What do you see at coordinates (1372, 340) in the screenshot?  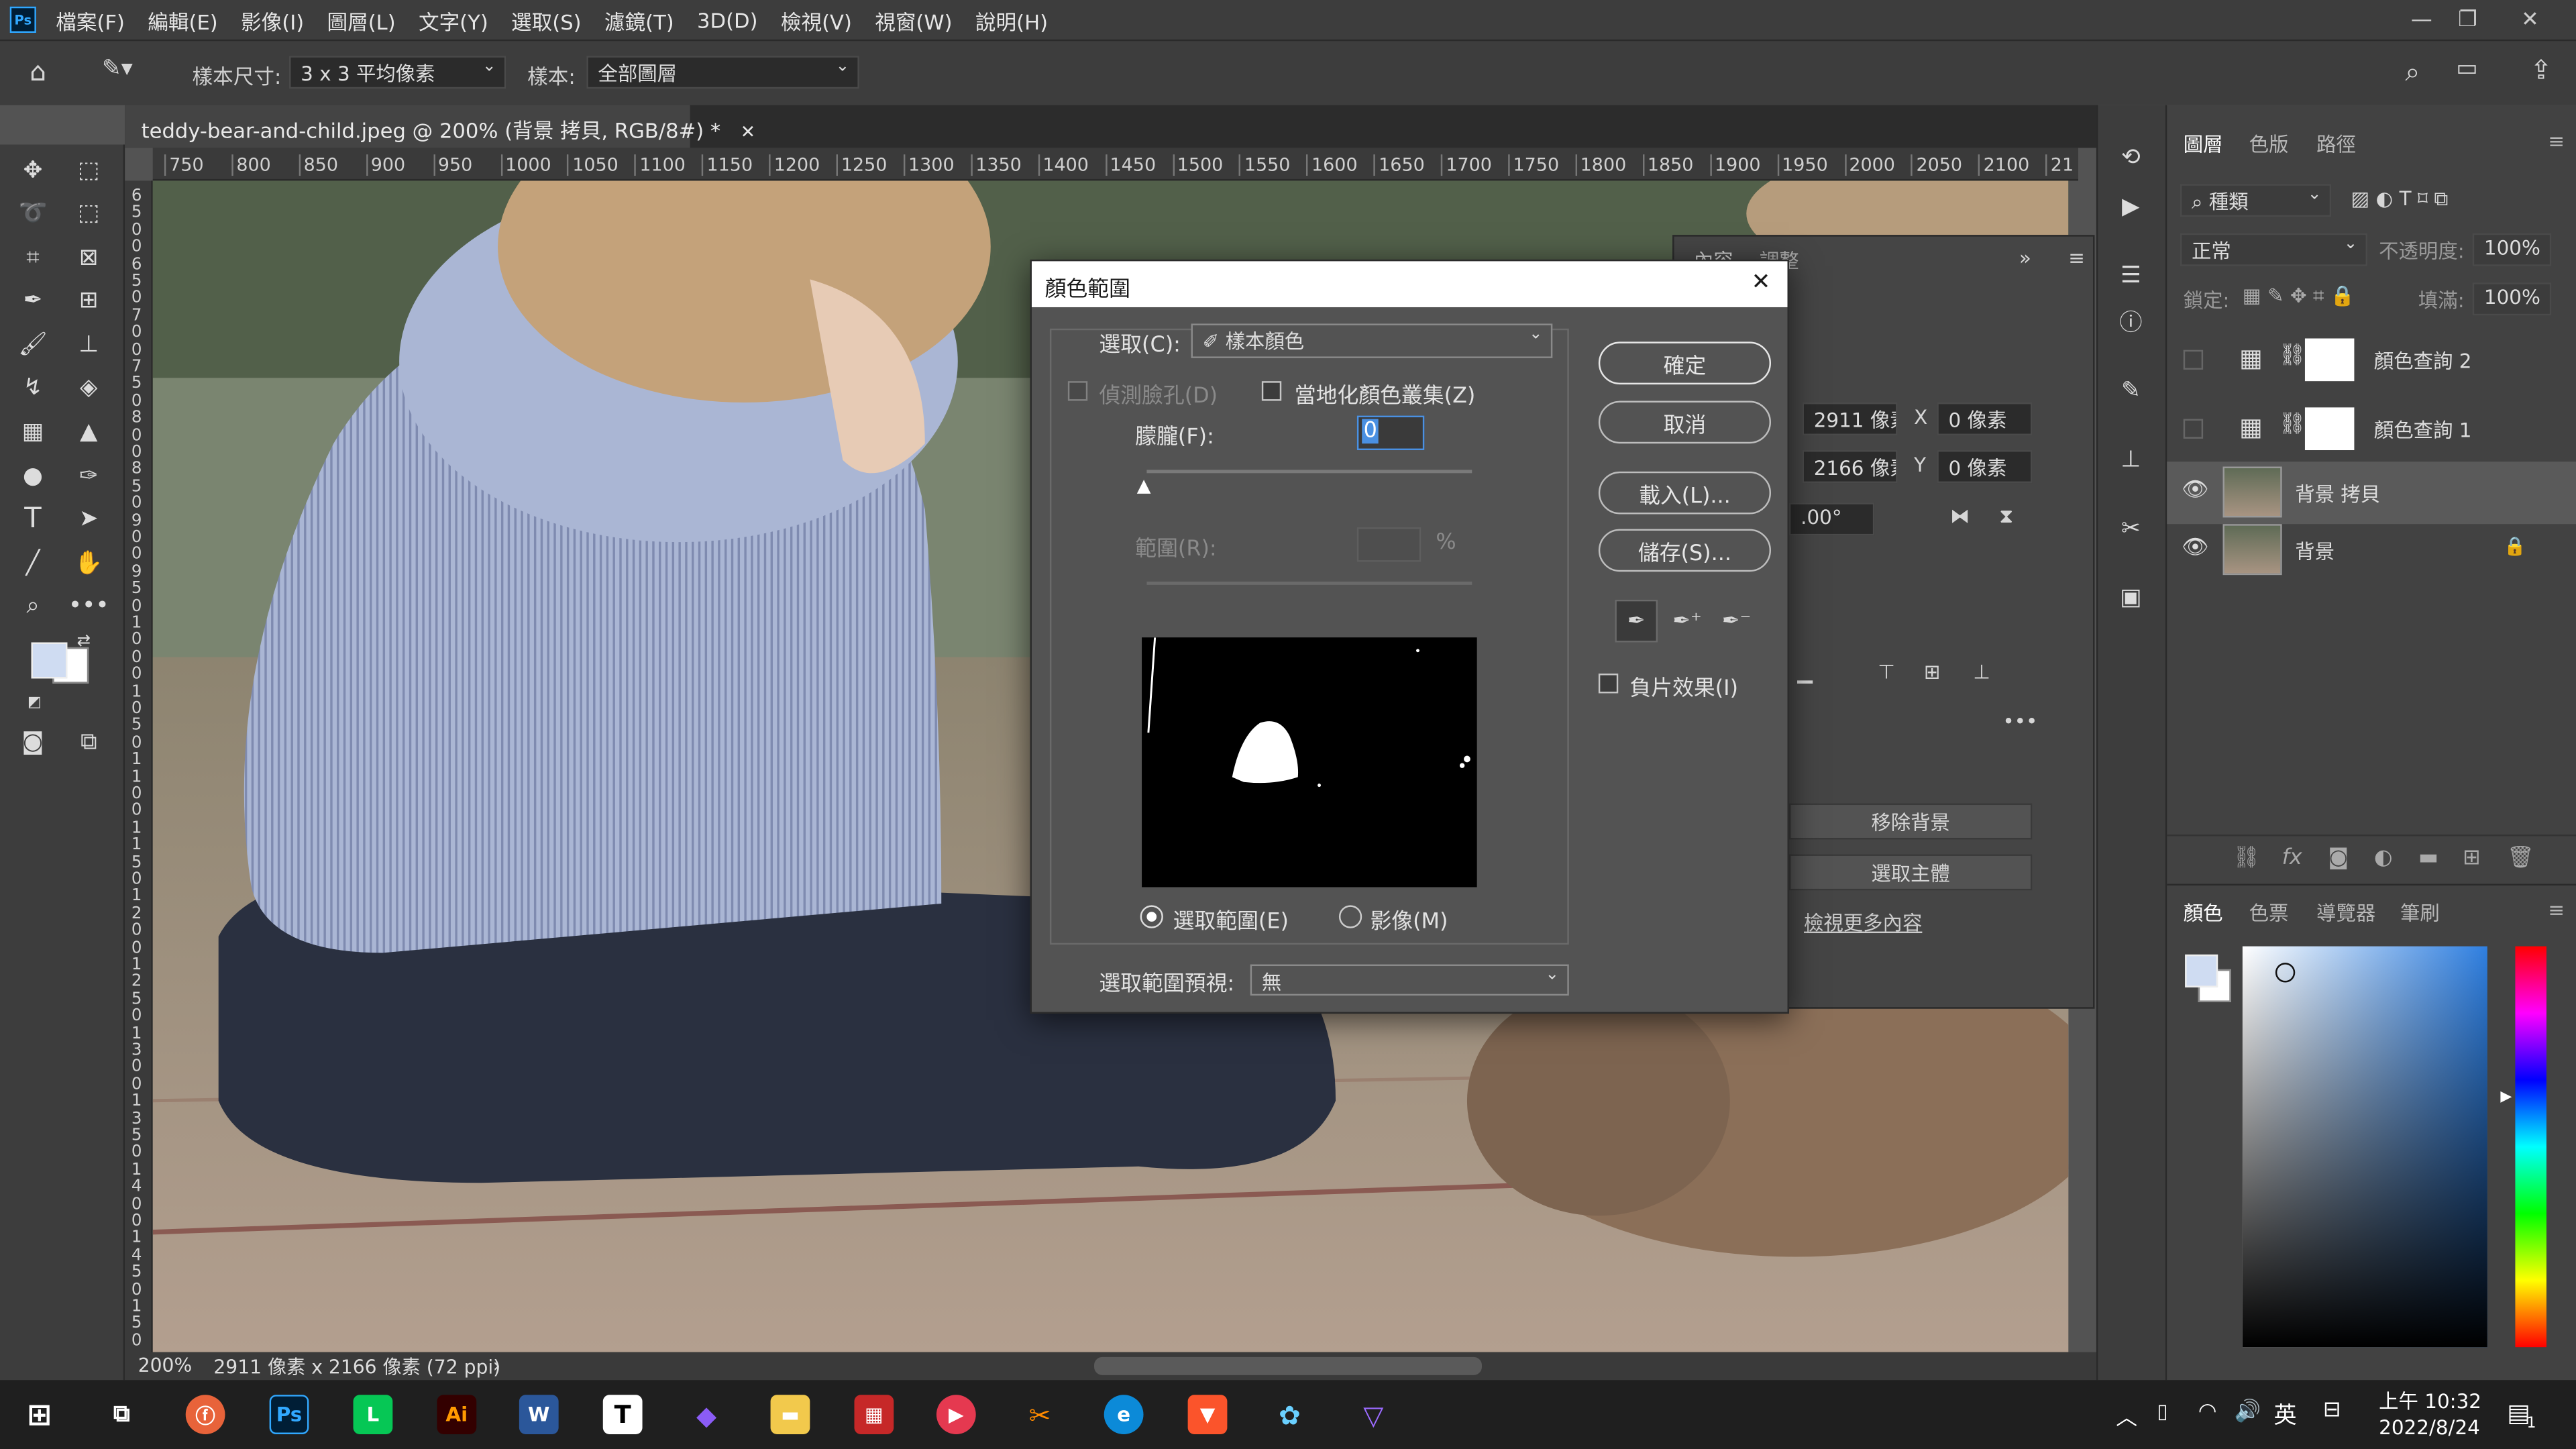 I see `select-dropdown: ✐ 樣本顏色 ⌄` at bounding box center [1372, 340].